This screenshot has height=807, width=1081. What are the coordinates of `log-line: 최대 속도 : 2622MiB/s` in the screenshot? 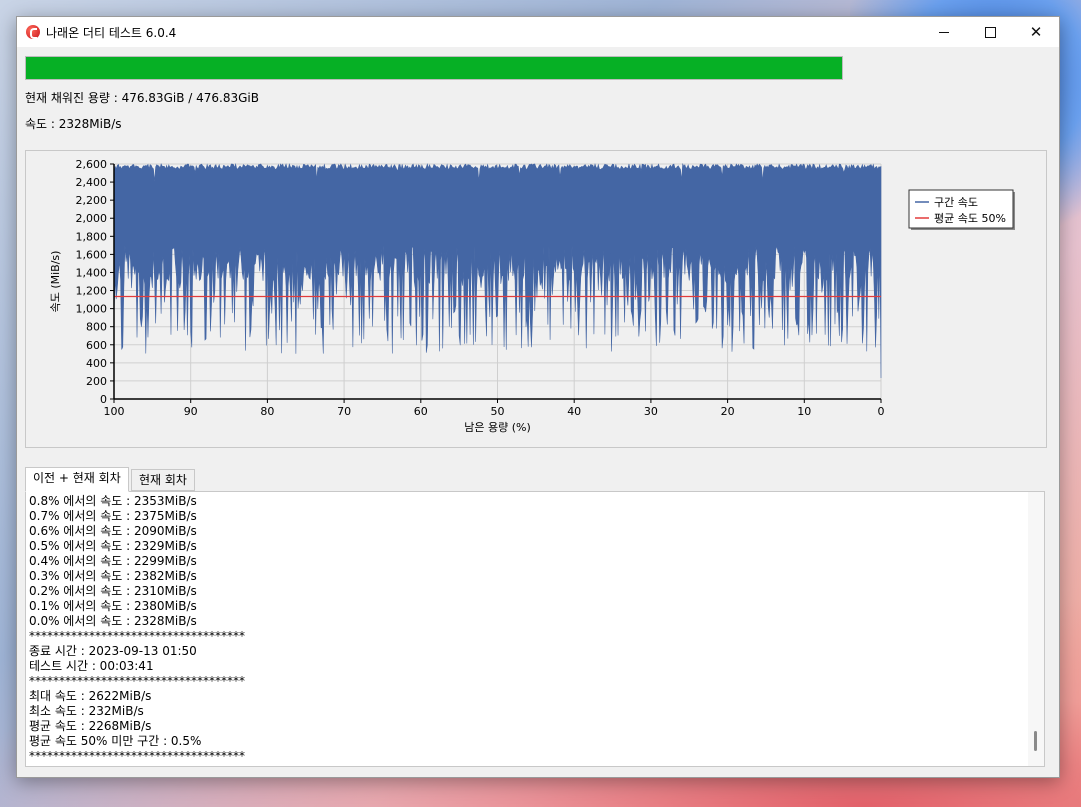 It's located at (90, 696).